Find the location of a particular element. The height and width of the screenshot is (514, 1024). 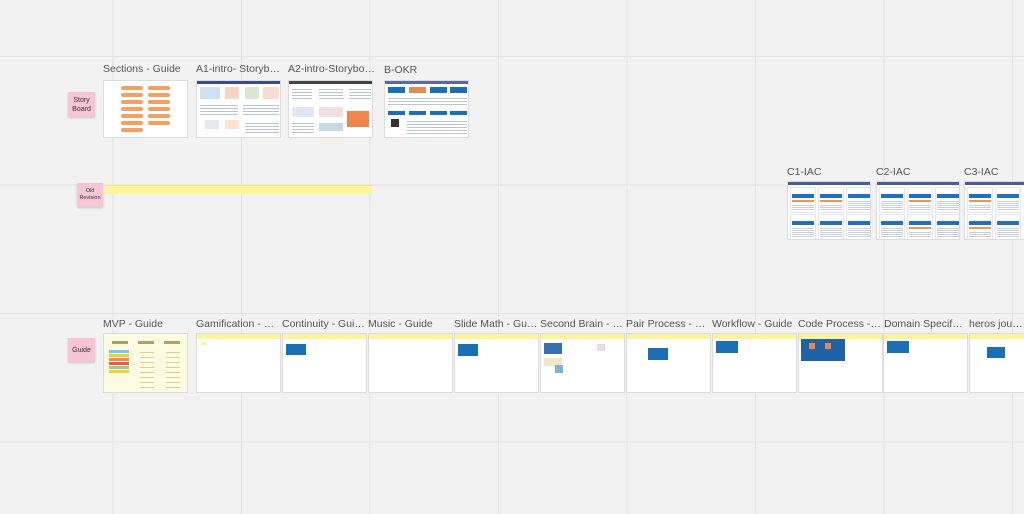

frame-title-c3-iac: C3-IAC is located at coordinates (993, 172).